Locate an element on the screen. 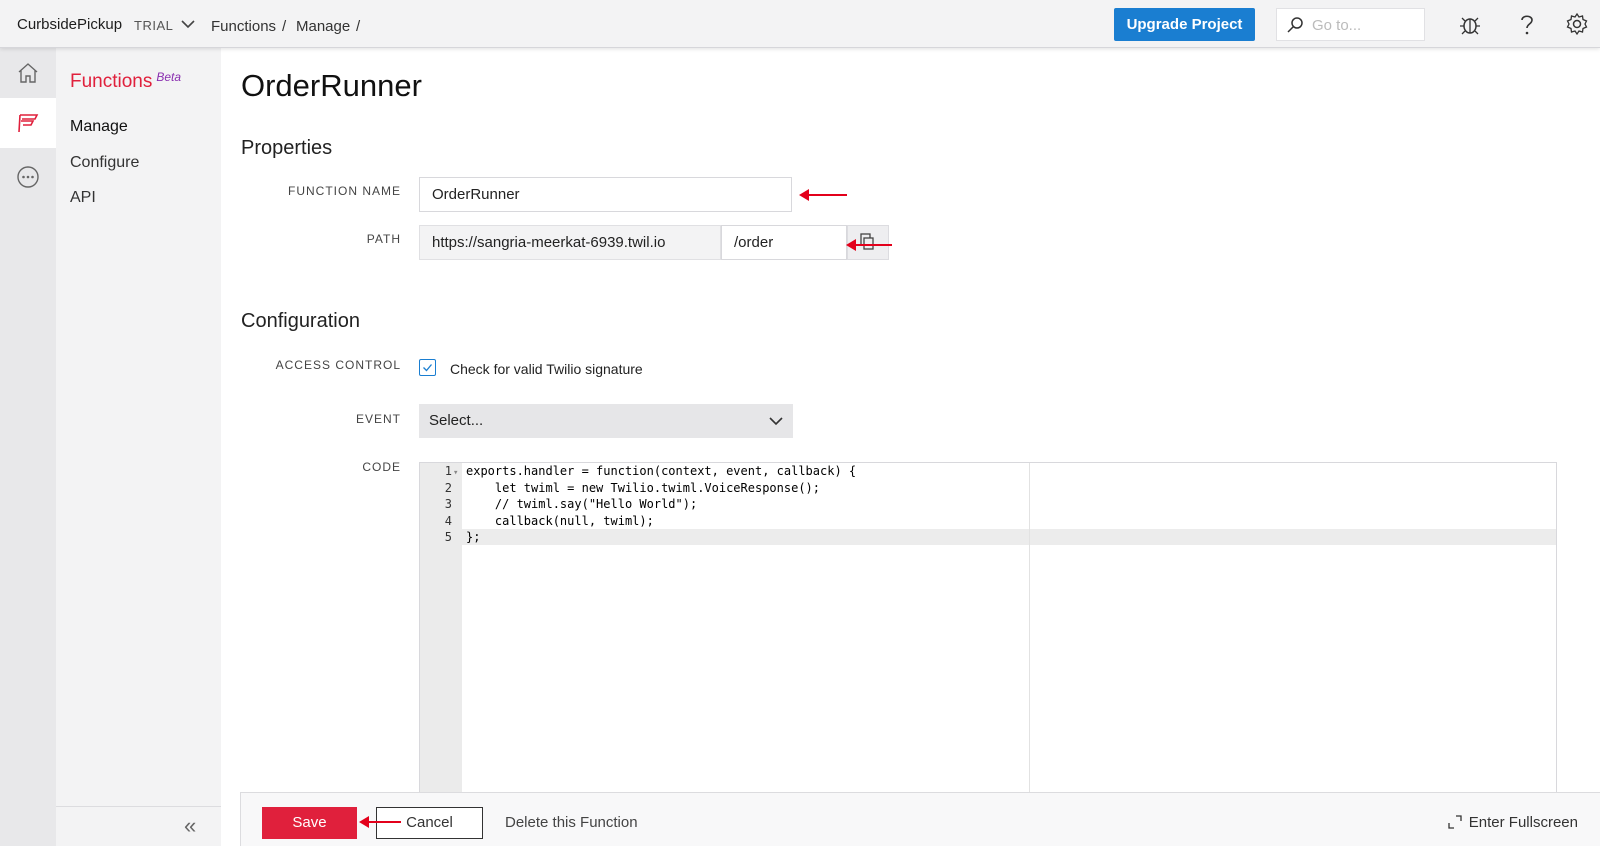 Image resolution: width=1600 pixels, height=846 pixels. search-icon is located at coordinates (1295, 25).